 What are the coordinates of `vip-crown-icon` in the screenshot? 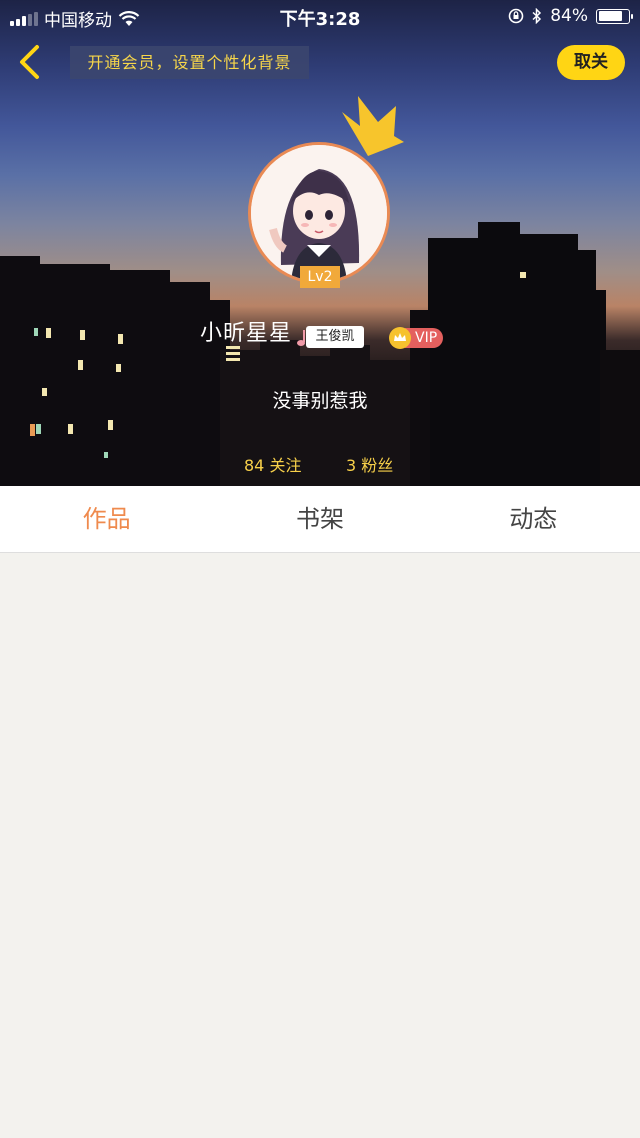 It's located at (400, 338).